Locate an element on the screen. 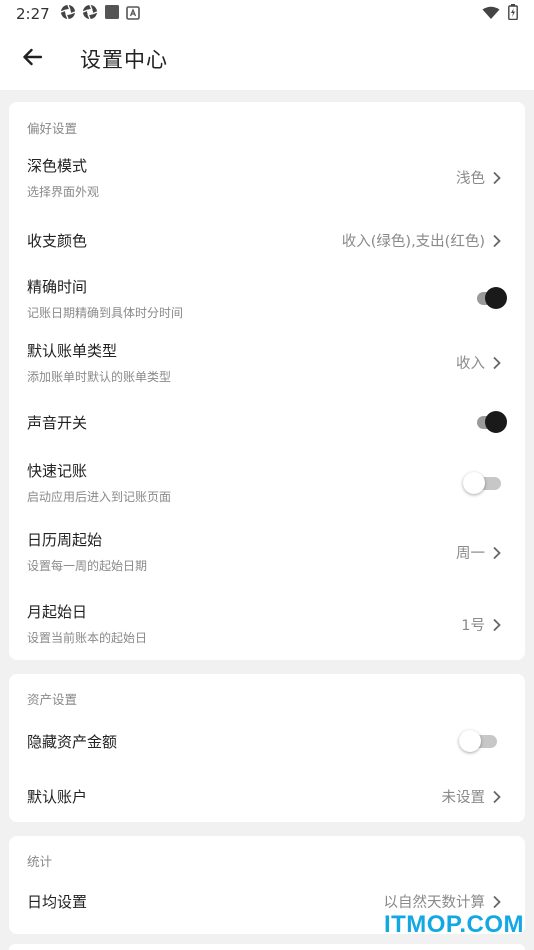  section-title: 偏好设置 is located at coordinates (52, 128).